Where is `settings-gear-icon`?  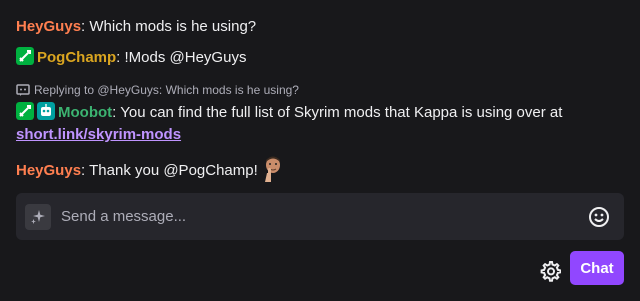
settings-gear-icon is located at coordinates (550, 271).